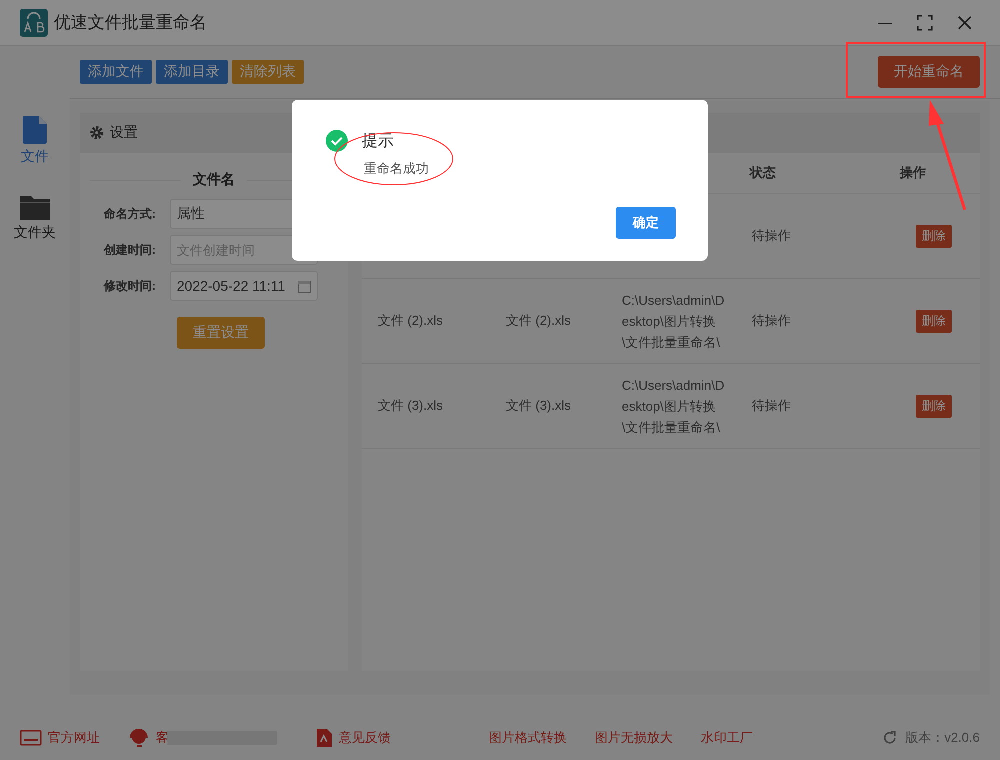 This screenshot has width=1000, height=760. What do you see at coordinates (192, 72) in the screenshot?
I see `toolbar-button: 添加目录` at bounding box center [192, 72].